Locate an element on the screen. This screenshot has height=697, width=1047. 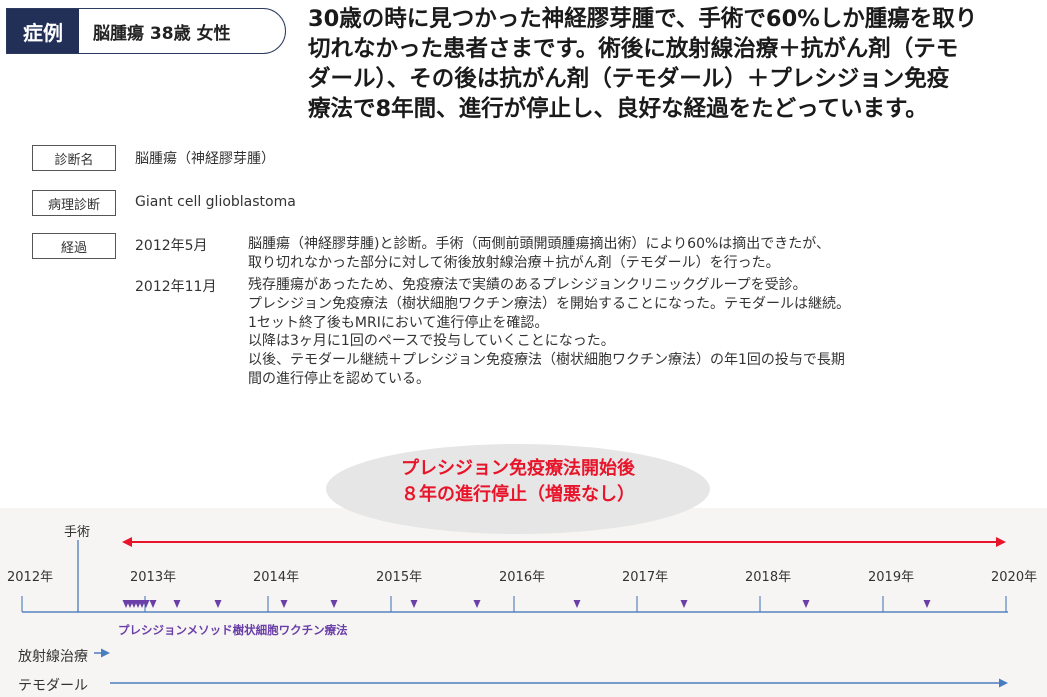
year-ticks is located at coordinates (514, 604).